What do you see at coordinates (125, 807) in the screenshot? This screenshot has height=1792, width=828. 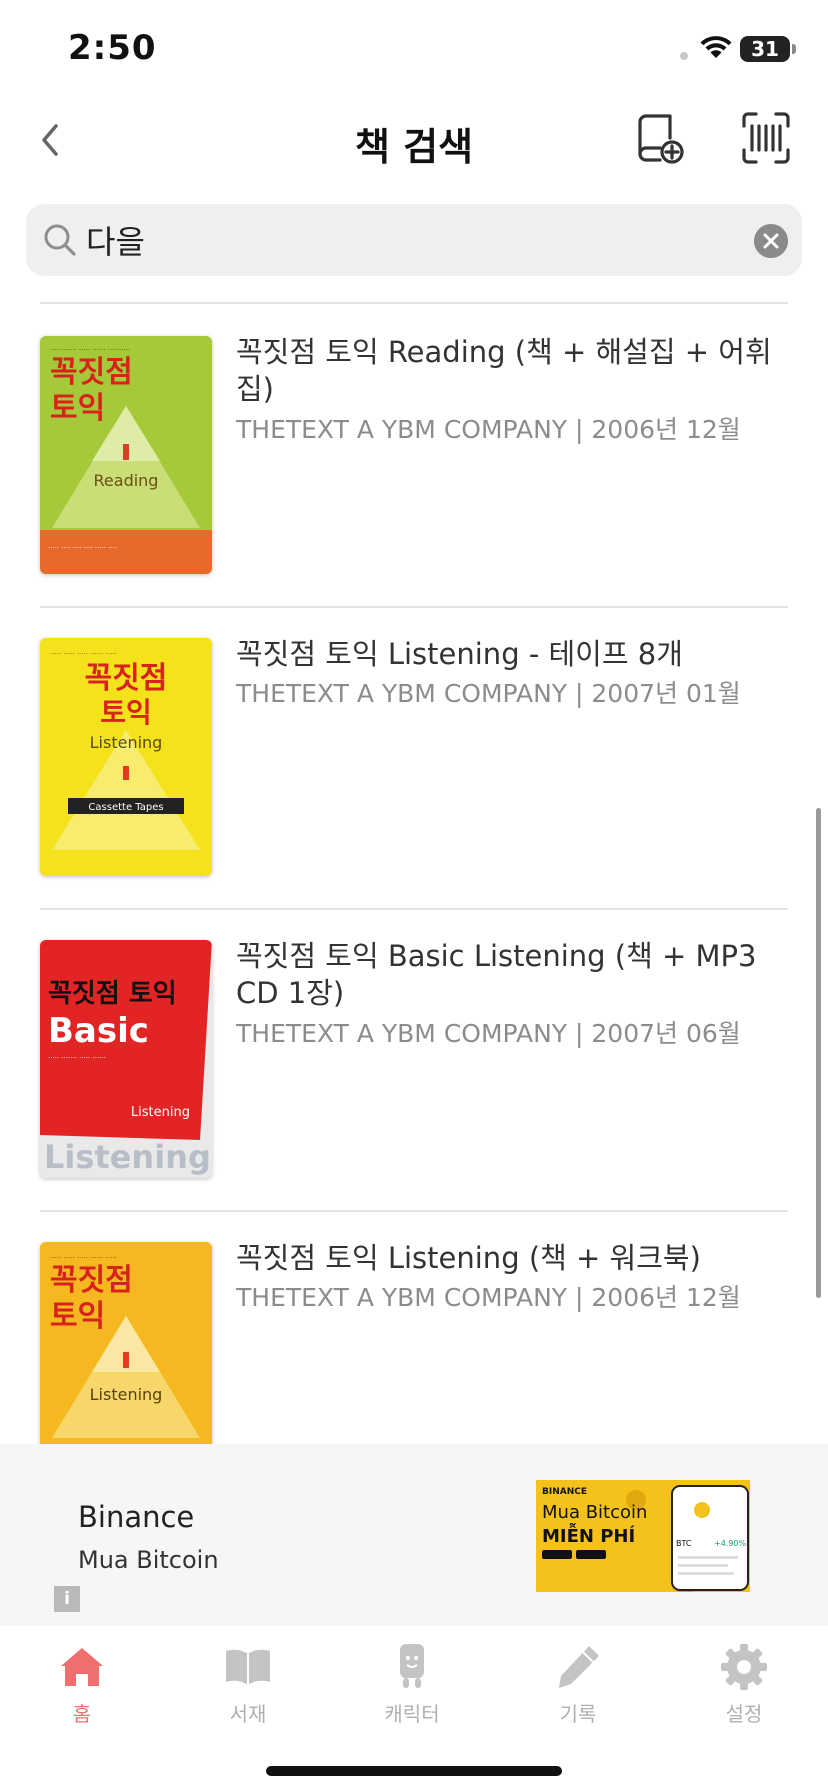 I see `cover-sub-label: Cassette Tapes` at bounding box center [125, 807].